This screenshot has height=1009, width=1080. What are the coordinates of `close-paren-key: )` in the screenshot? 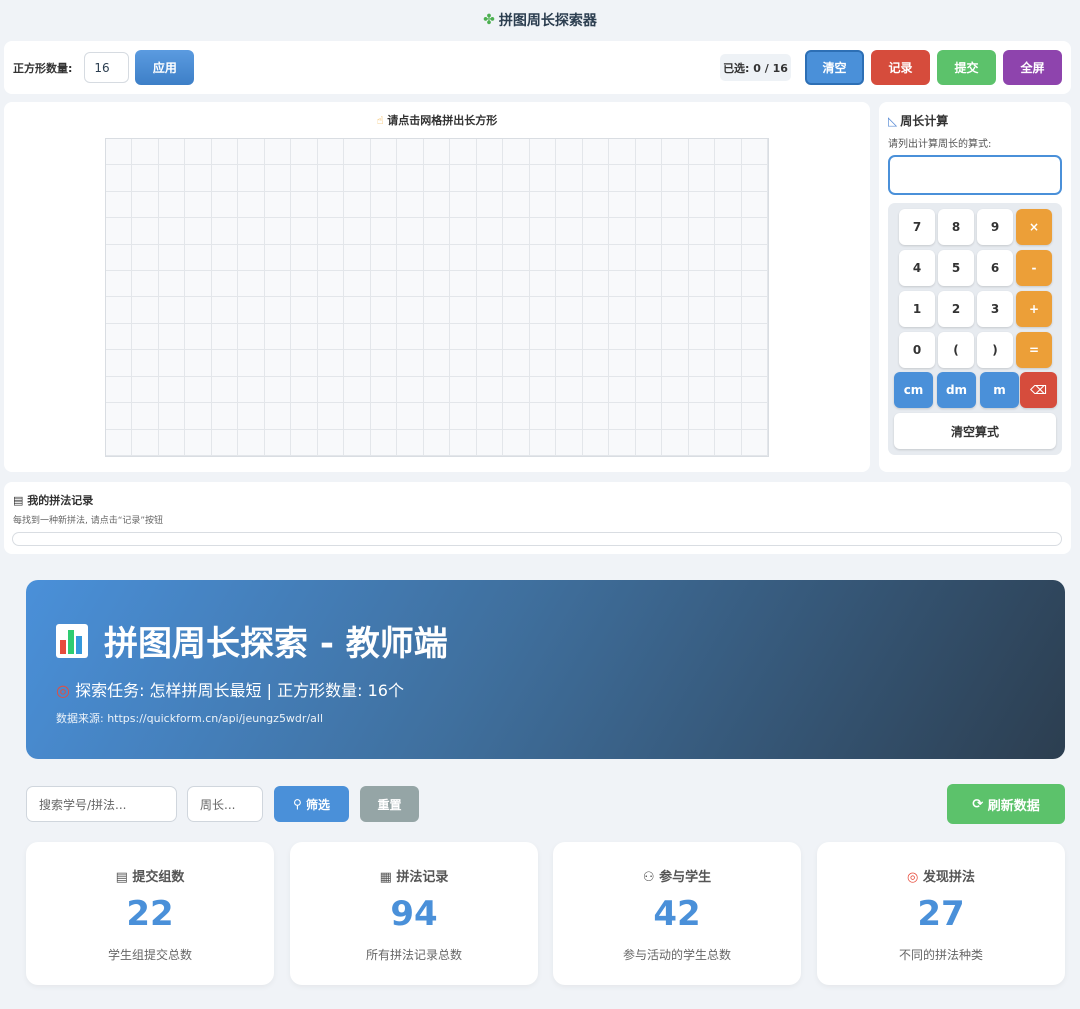 It's located at (995, 350).